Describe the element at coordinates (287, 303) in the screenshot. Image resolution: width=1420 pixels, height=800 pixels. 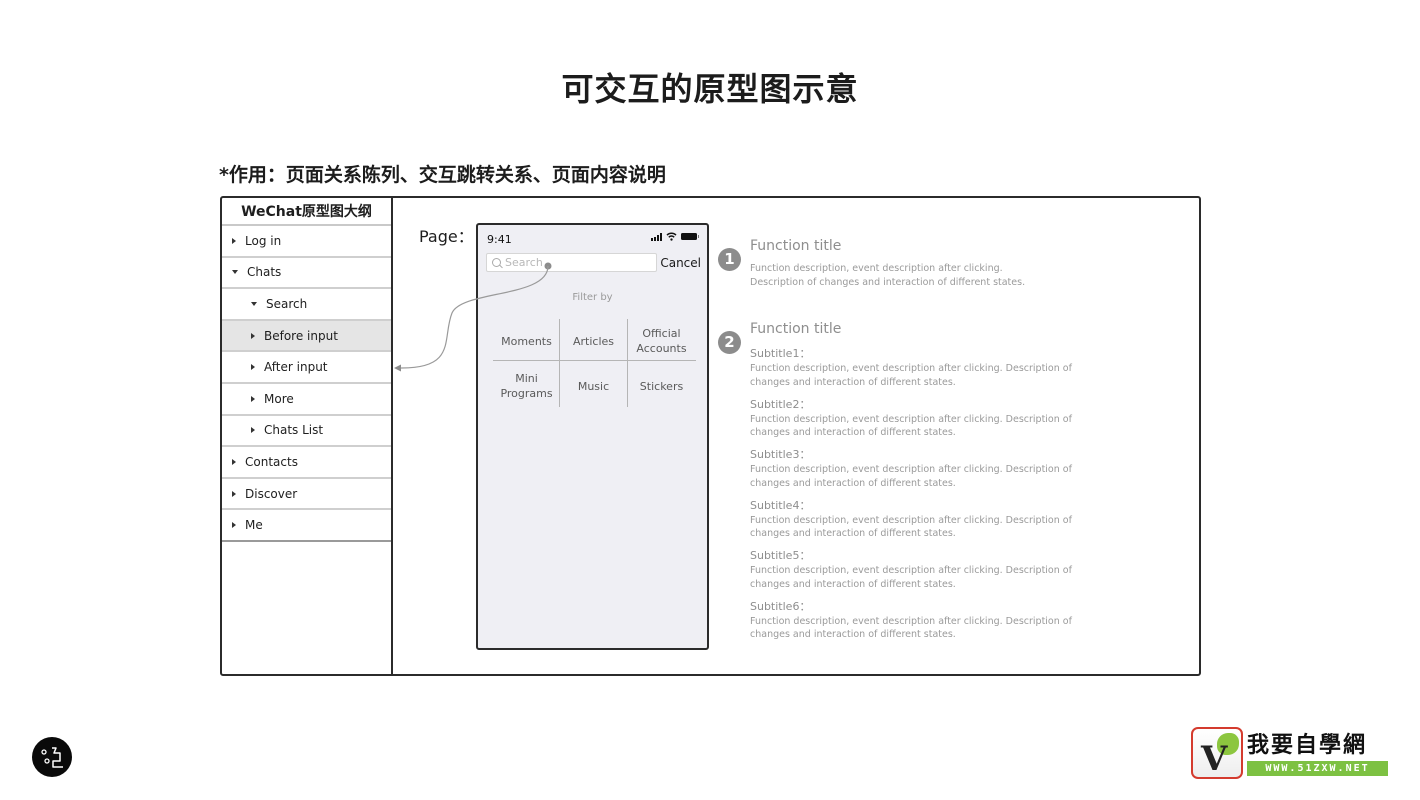
I see `outline-item-label: Search` at that location.